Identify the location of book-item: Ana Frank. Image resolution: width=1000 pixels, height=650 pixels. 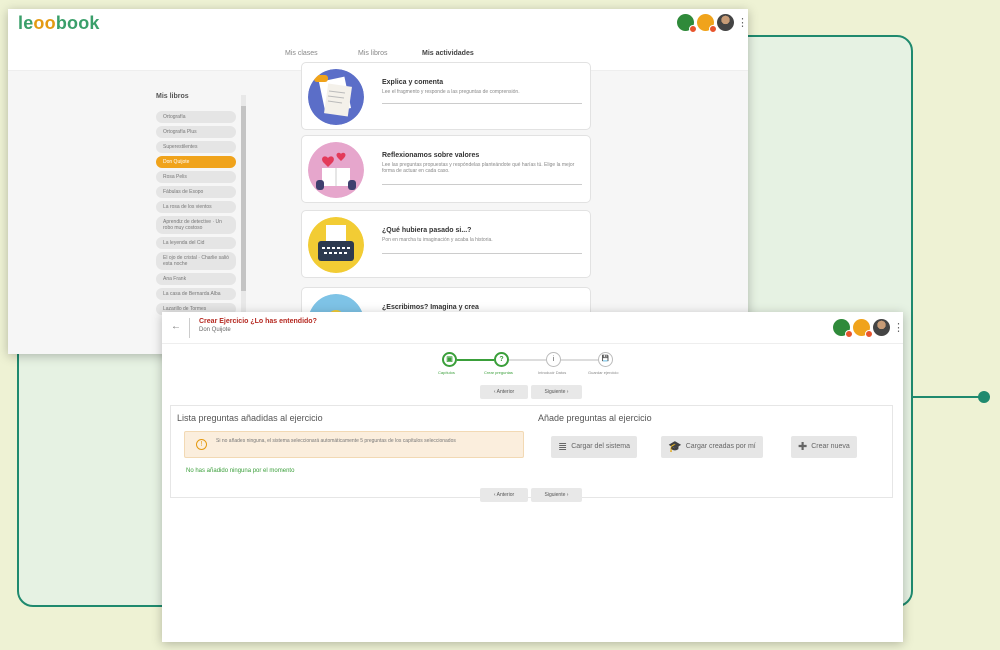
(196, 279).